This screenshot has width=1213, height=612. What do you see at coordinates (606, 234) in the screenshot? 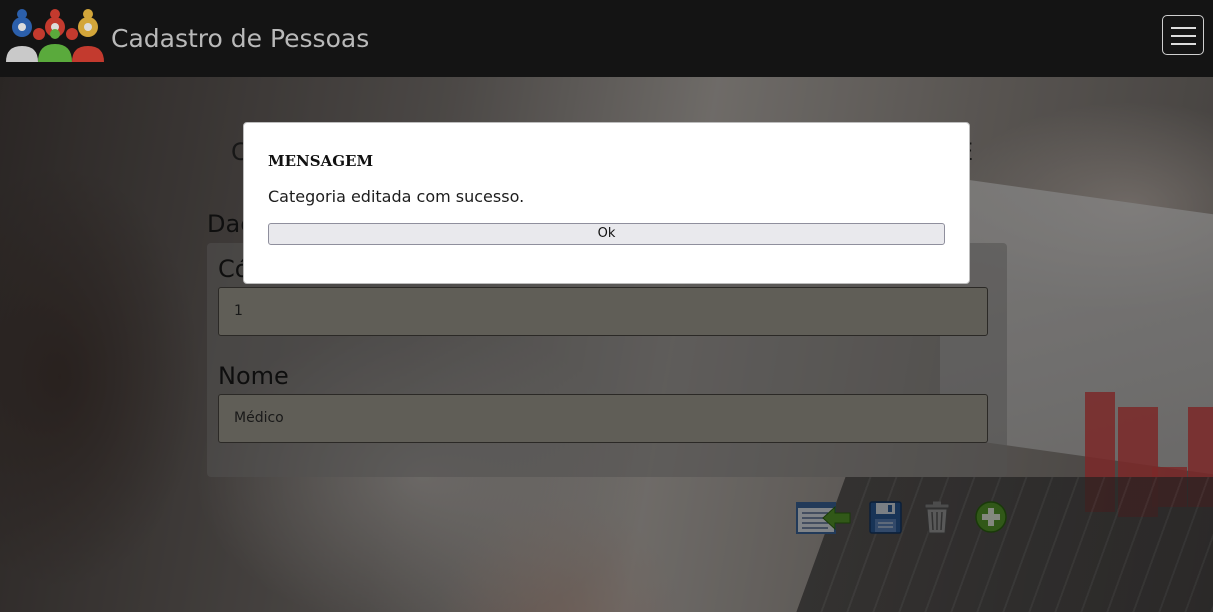
I see `ok-button: Ok` at bounding box center [606, 234].